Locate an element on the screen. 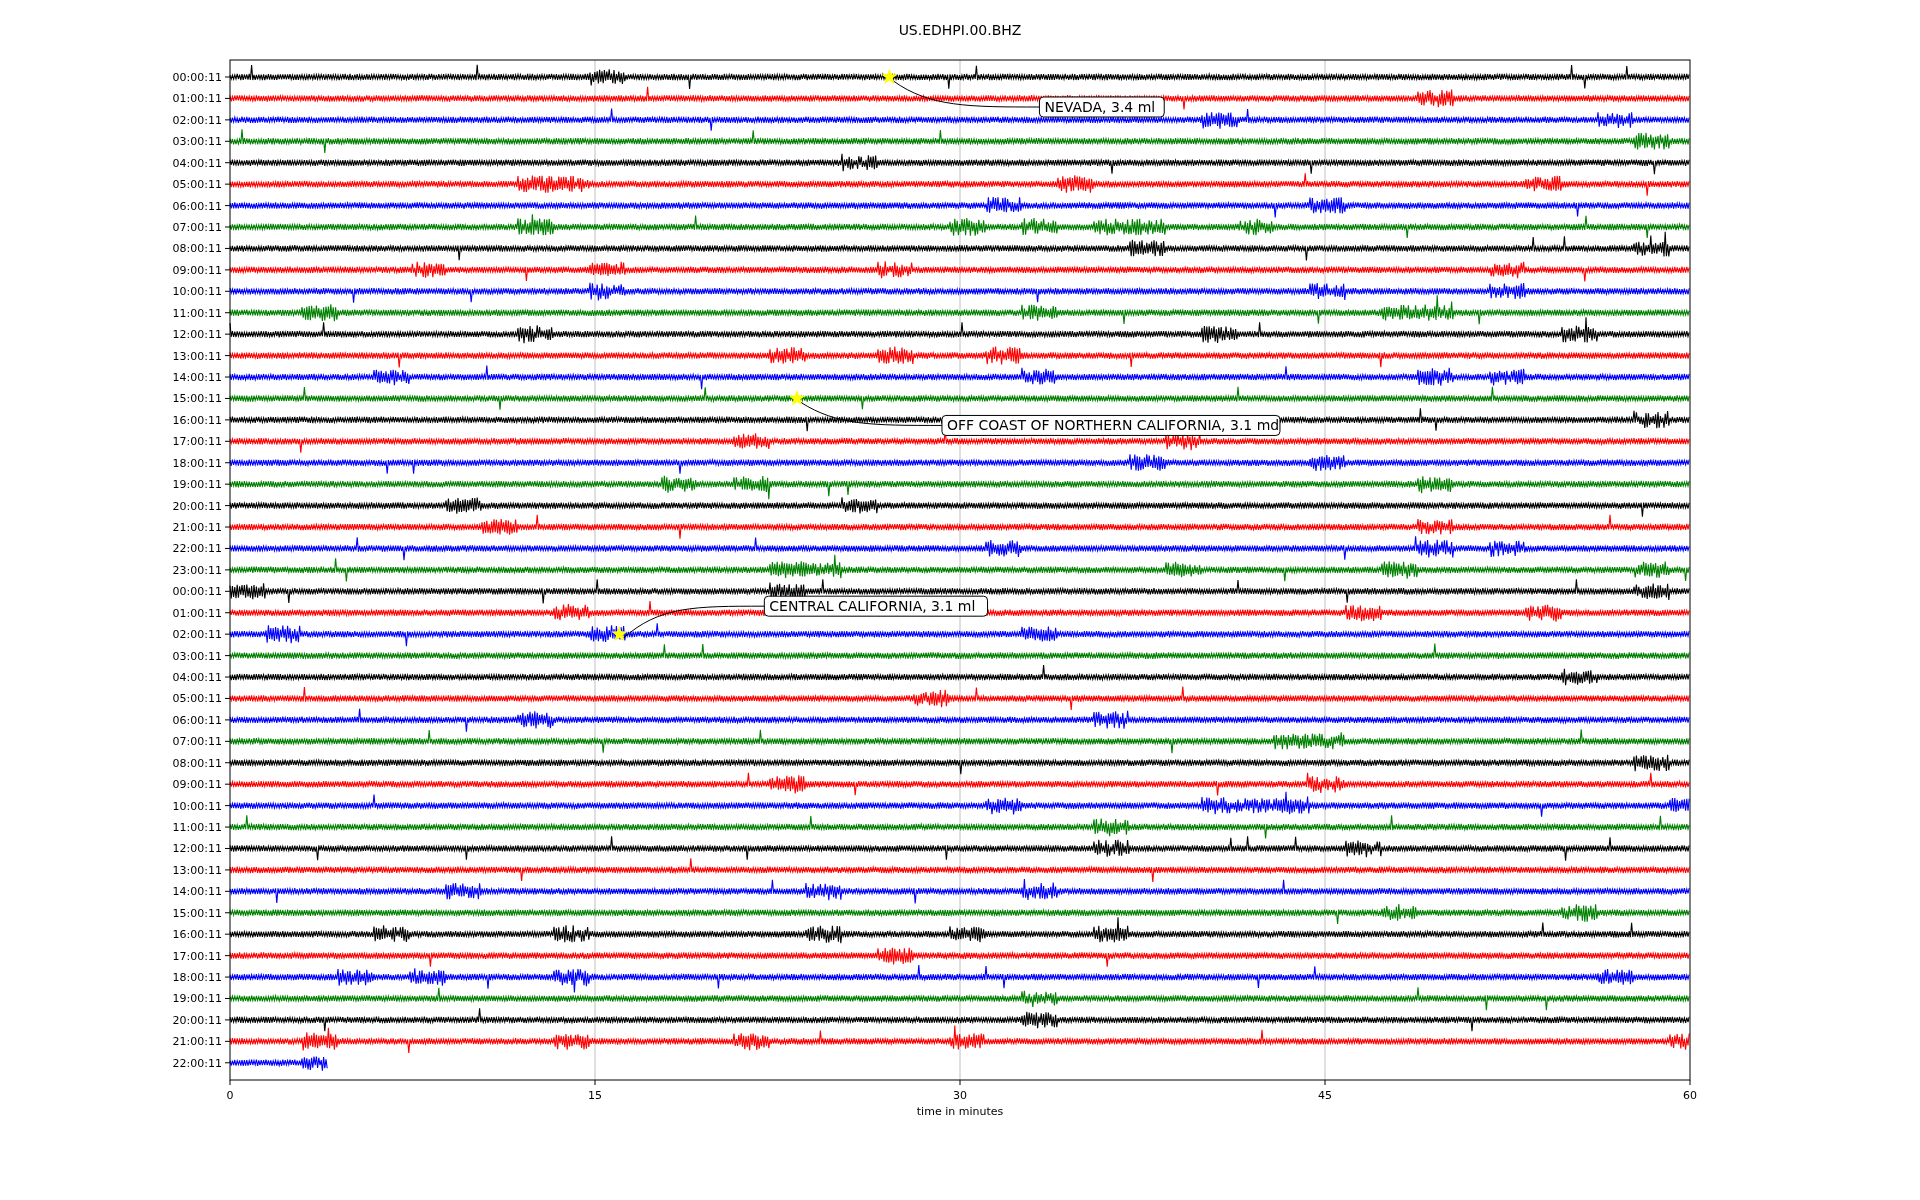  event-label: OFF COAST OF NORTHERN CALIFORNIA, 3.1 md is located at coordinates (1111, 425).